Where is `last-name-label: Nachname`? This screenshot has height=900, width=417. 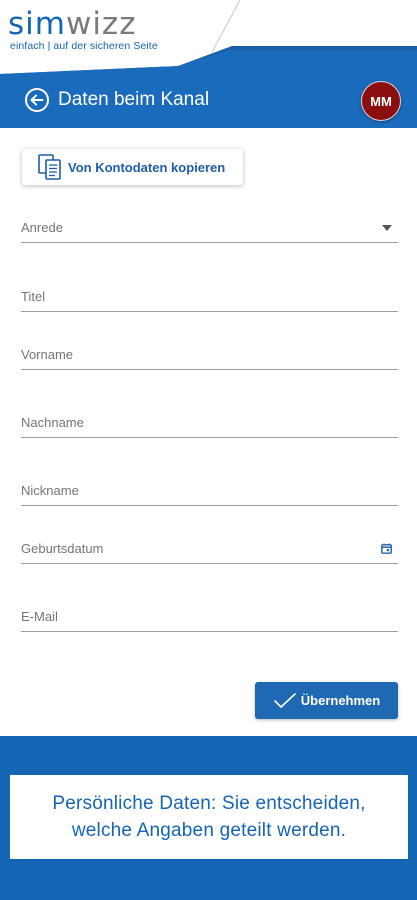
last-name-label: Nachname is located at coordinates (52, 422).